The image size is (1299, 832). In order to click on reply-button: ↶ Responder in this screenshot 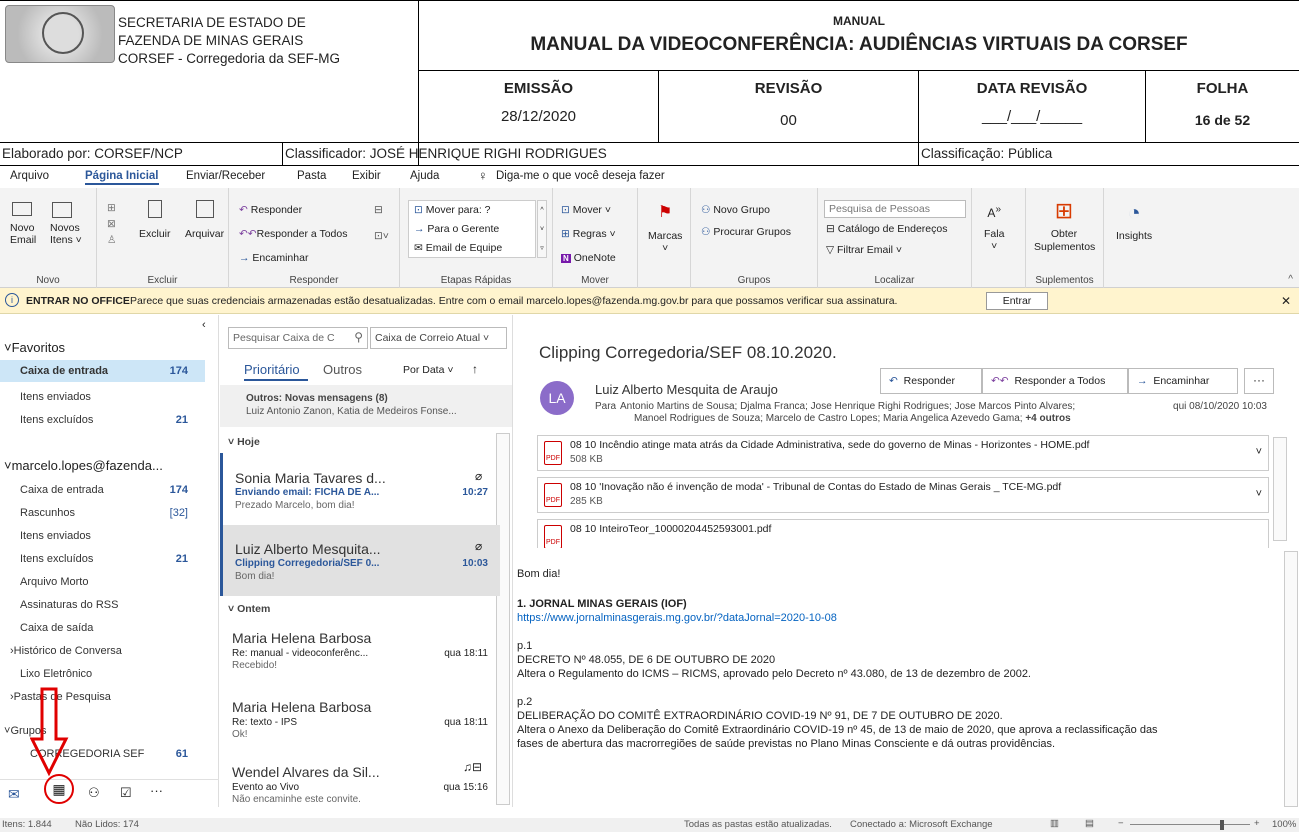, I will do `click(931, 381)`.